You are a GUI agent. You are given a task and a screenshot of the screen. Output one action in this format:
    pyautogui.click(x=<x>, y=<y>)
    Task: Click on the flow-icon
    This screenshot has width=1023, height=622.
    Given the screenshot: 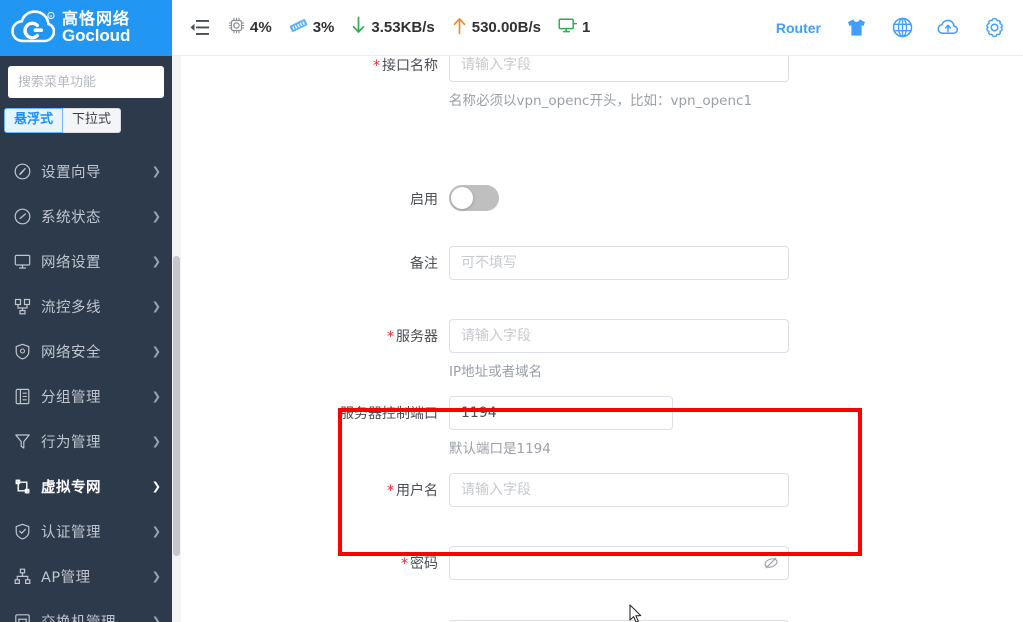 What is the action you would take?
    pyautogui.click(x=22, y=307)
    